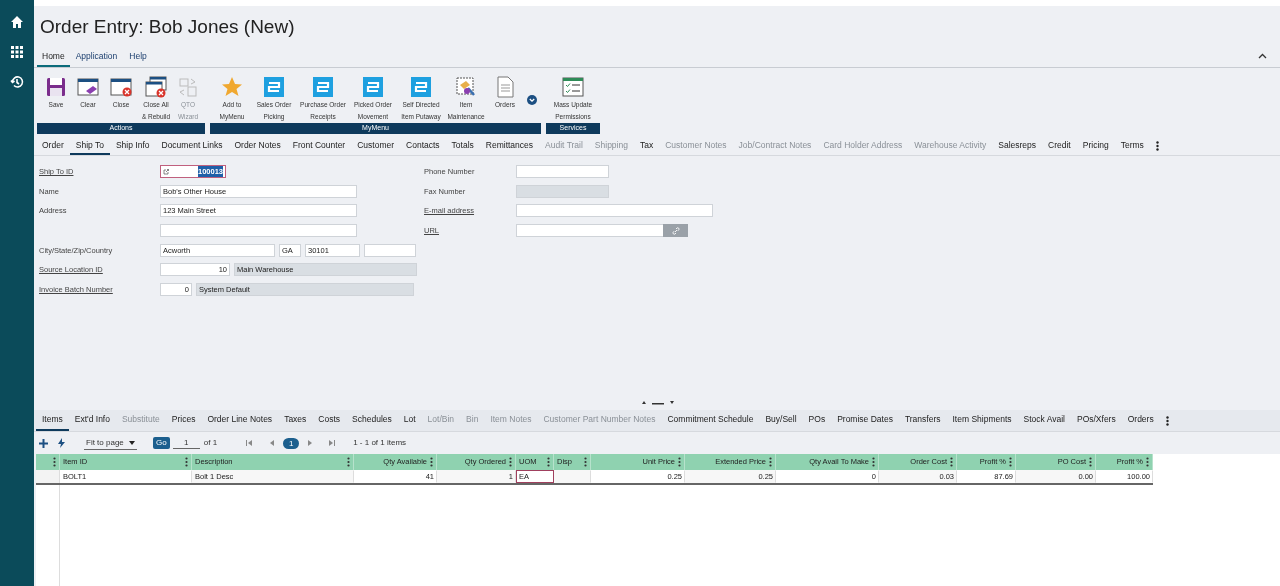 The height and width of the screenshot is (586, 1280). Describe the element at coordinates (17, 52) in the screenshot. I see `apps-grid-icon` at that location.